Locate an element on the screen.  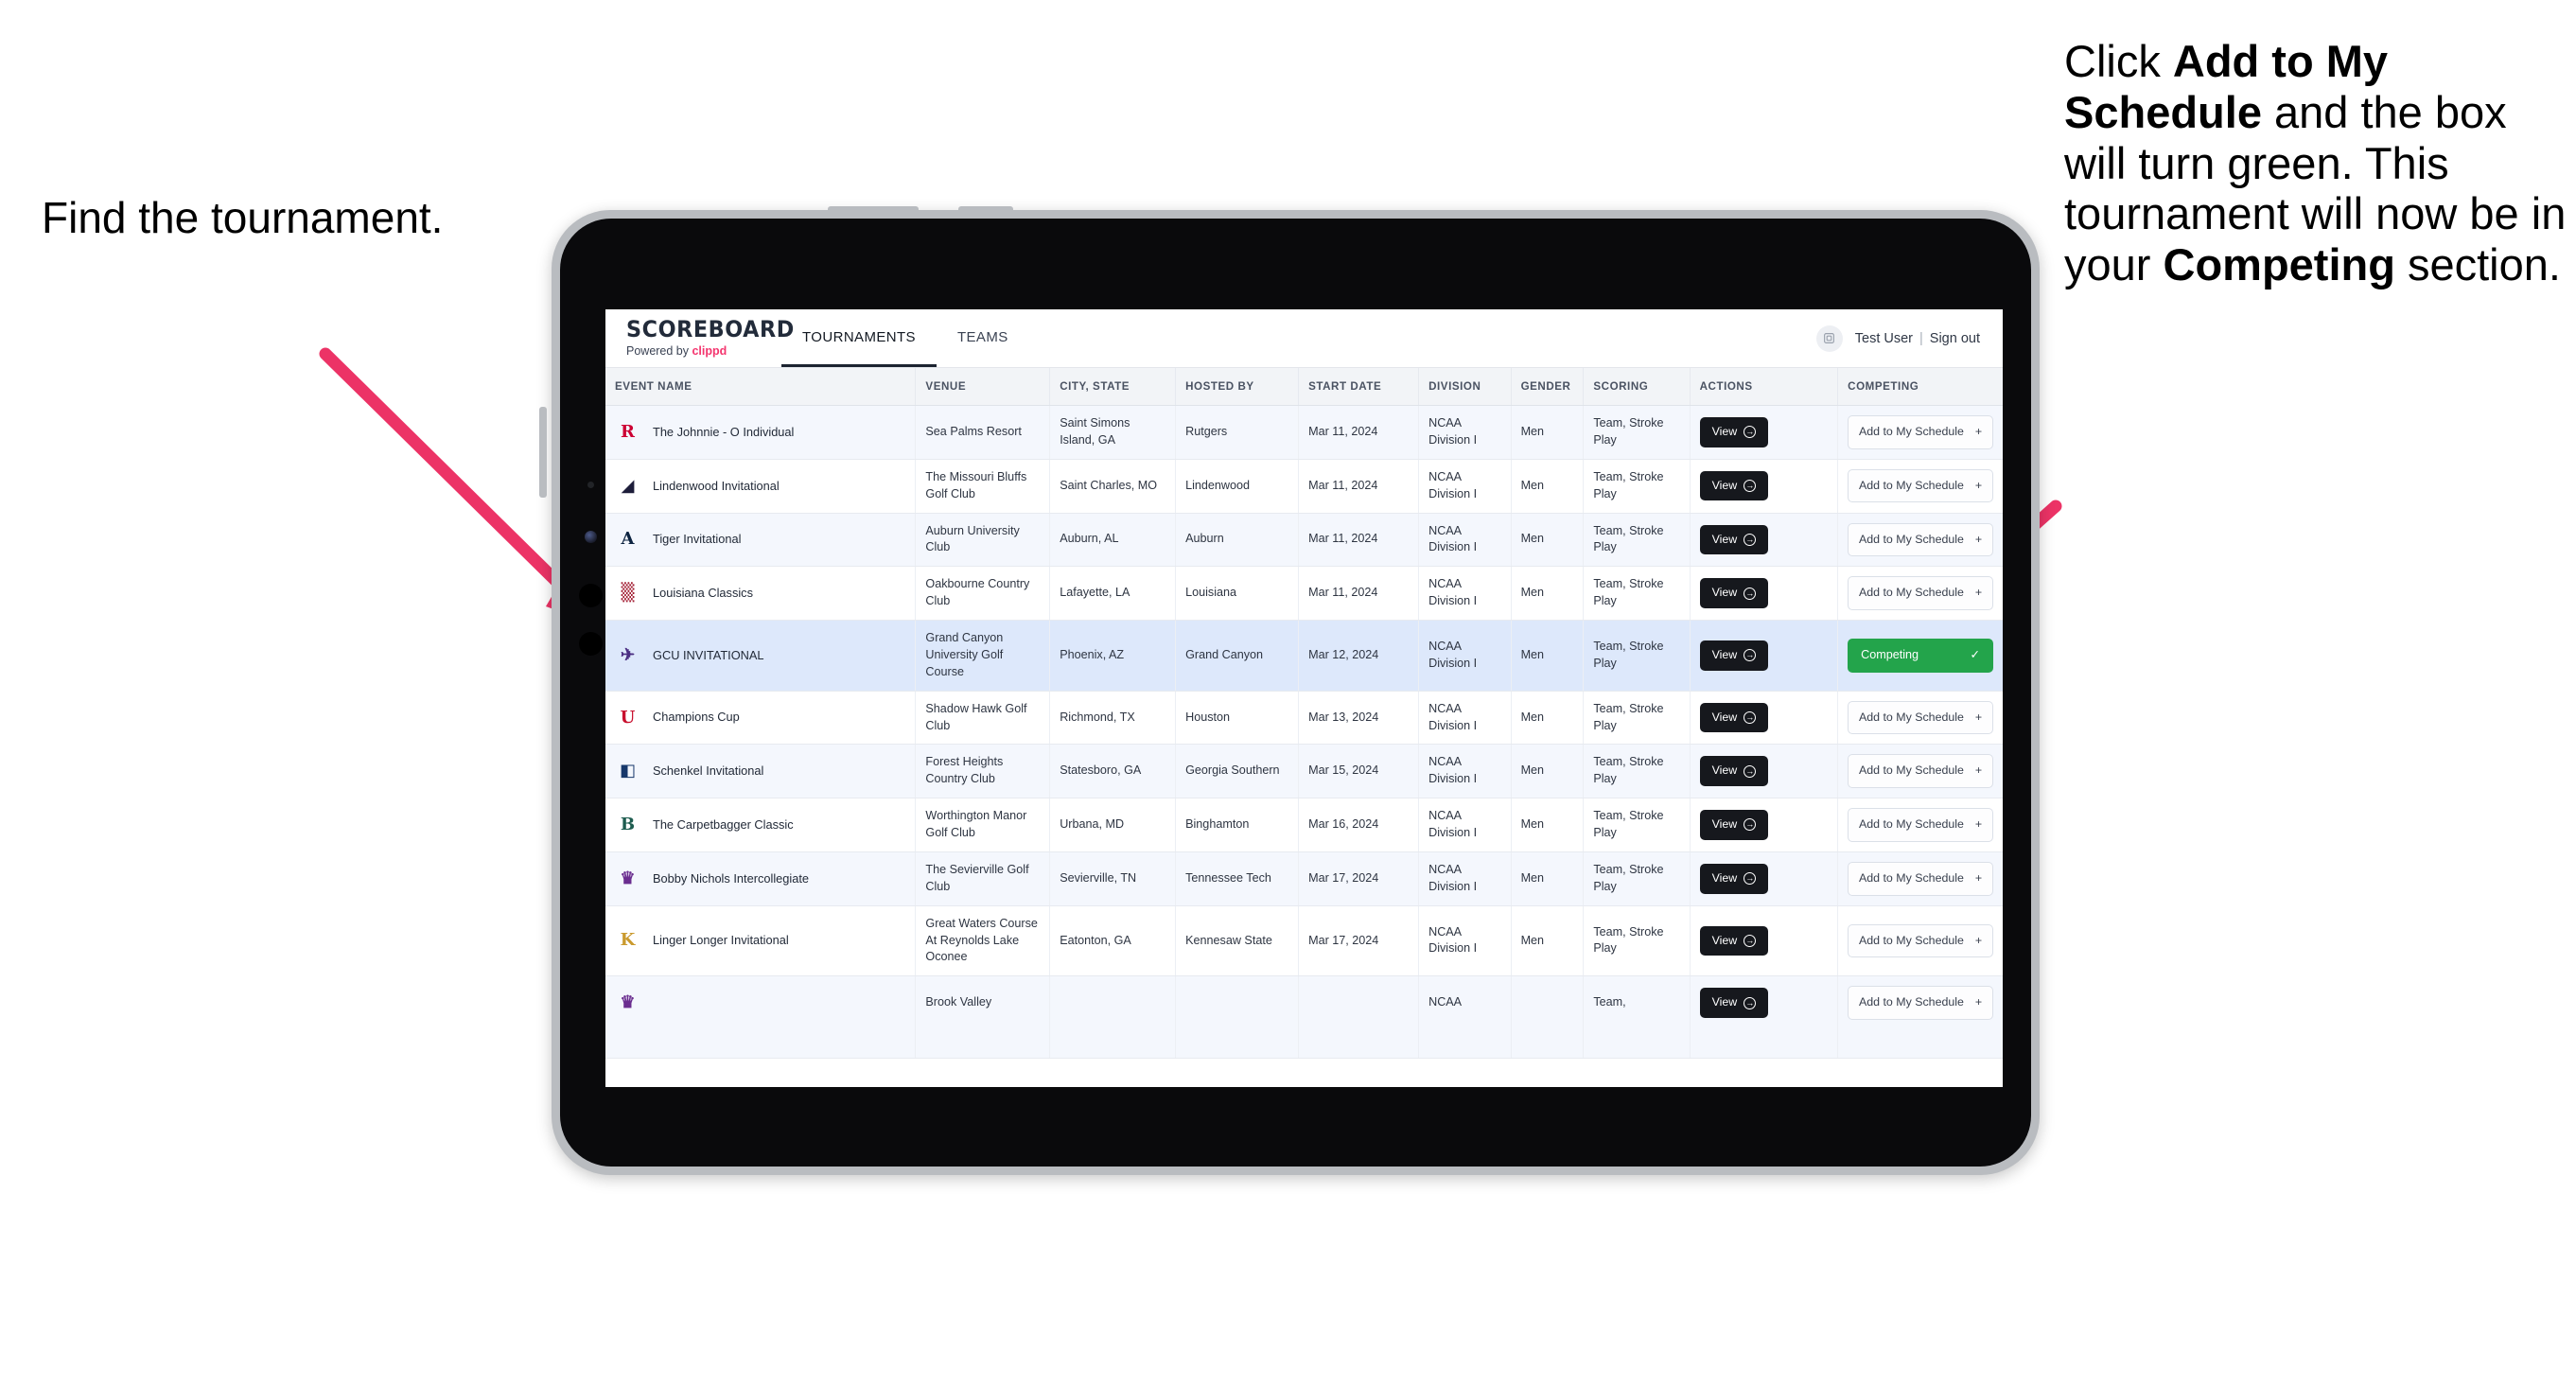
team-logo-icon: R is located at coordinates (628, 431).